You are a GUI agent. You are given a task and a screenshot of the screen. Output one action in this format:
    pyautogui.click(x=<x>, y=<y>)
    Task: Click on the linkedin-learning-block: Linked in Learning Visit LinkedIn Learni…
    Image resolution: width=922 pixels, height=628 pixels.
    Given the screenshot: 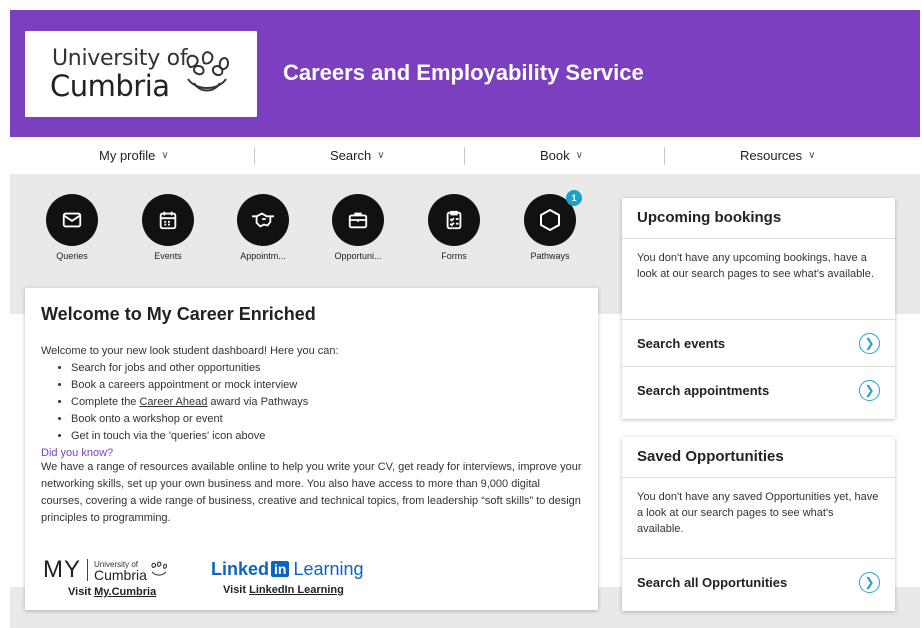 What is the action you would take?
    pyautogui.click(x=296, y=576)
    